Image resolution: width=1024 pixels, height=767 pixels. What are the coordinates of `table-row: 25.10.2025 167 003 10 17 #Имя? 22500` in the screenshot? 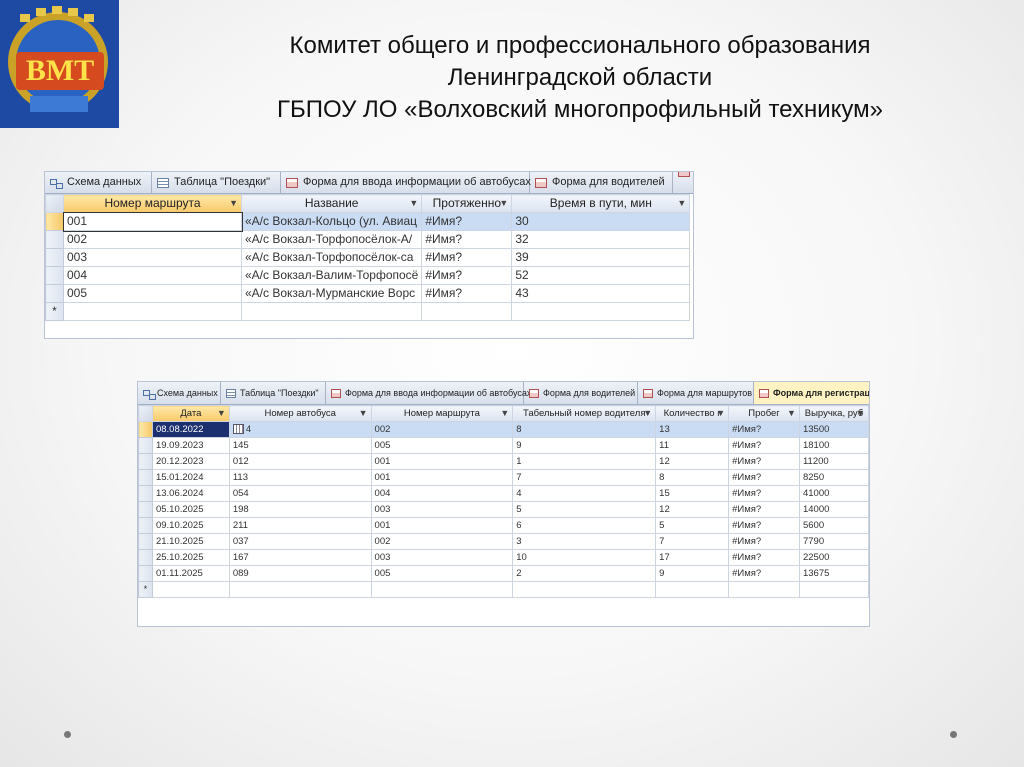 It's located at (503, 557).